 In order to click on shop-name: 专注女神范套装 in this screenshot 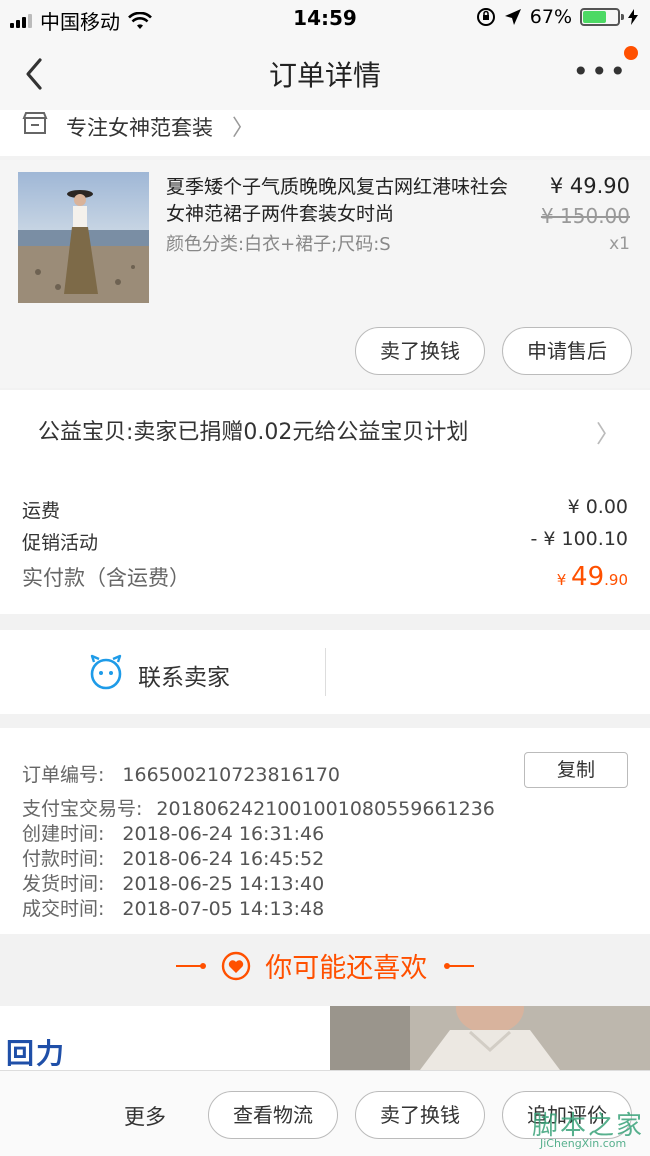, I will do `click(139, 128)`.